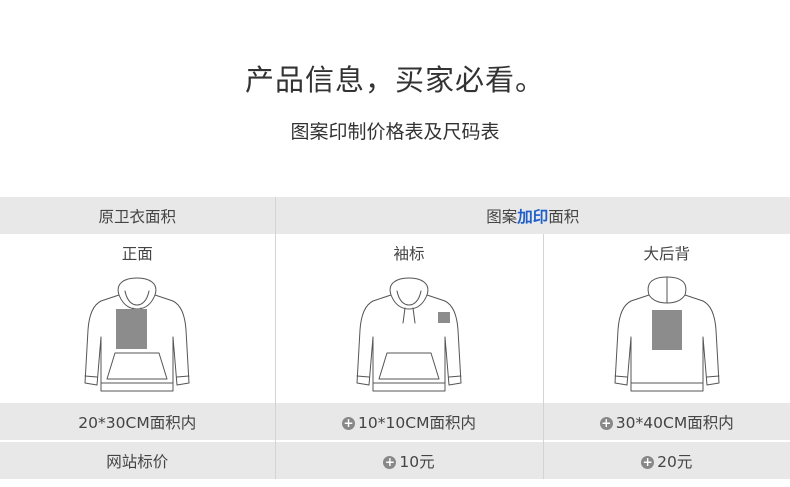 The width and height of the screenshot is (790, 487). I want to click on hoodie-back-illustration, so click(667, 334).